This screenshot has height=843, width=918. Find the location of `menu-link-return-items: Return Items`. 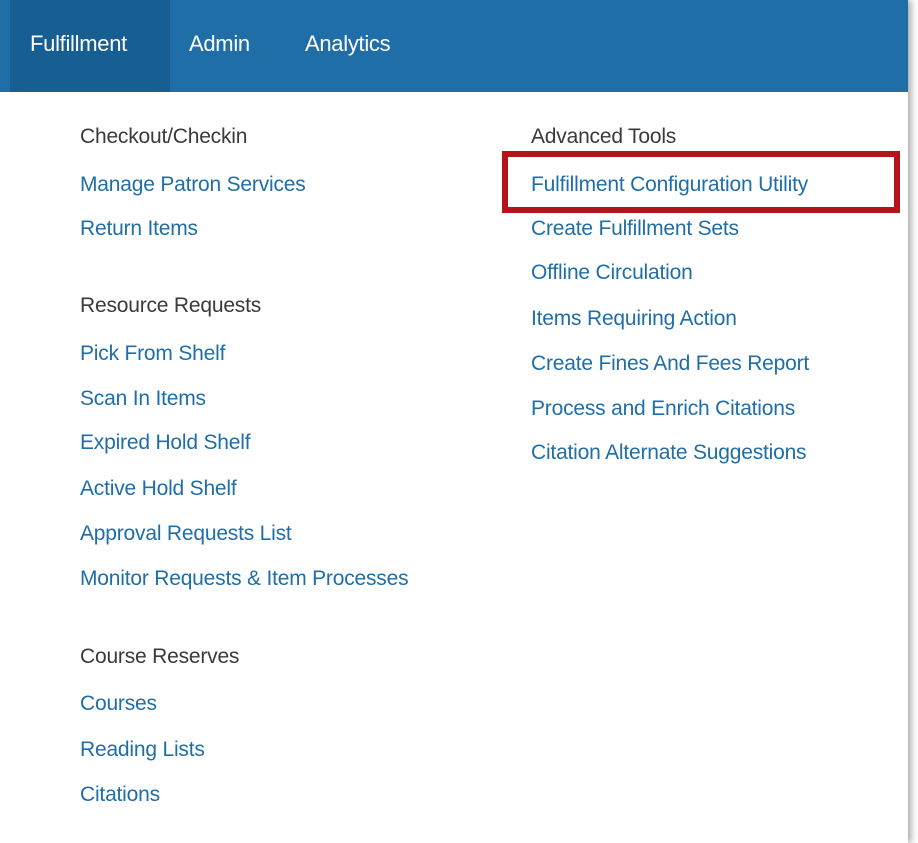

menu-link-return-items: Return Items is located at coordinates (139, 229).